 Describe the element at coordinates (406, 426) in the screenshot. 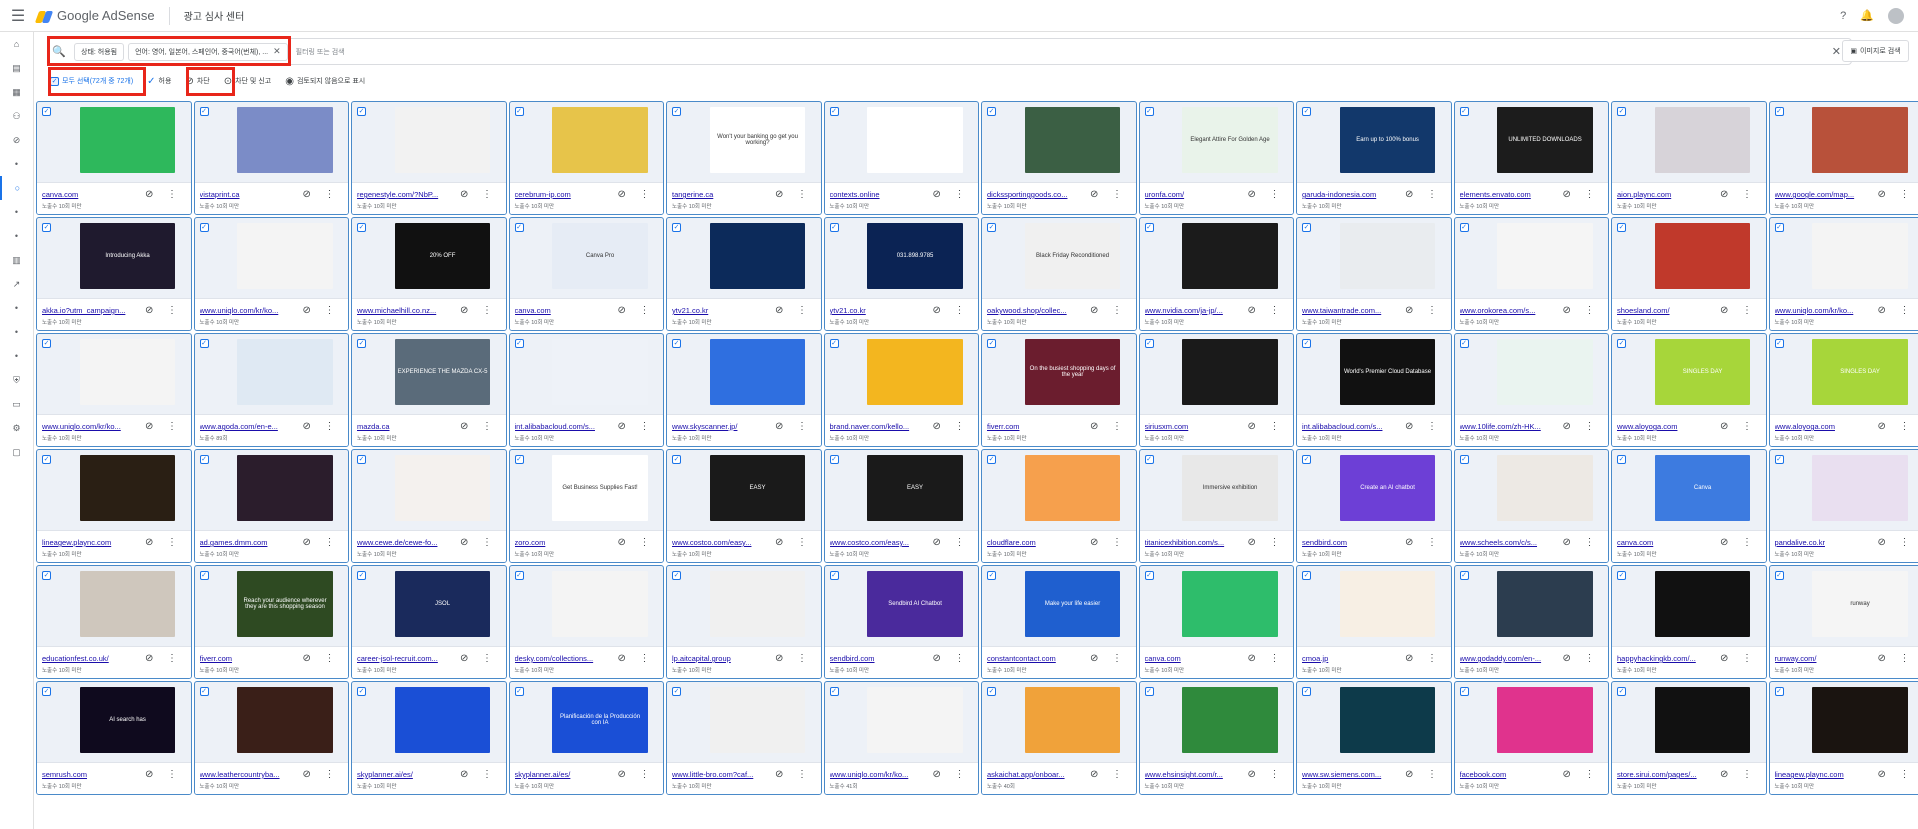

I see `ad-domain-link: mazda.ca` at that location.